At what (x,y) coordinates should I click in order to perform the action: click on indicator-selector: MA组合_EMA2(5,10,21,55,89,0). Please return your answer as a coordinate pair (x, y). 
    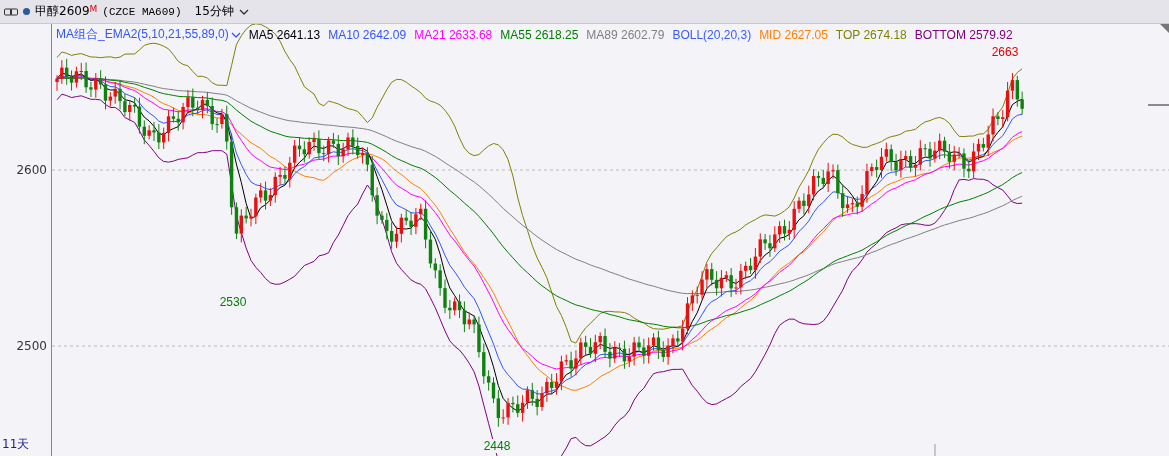
    Looking at the image, I should click on (148, 34).